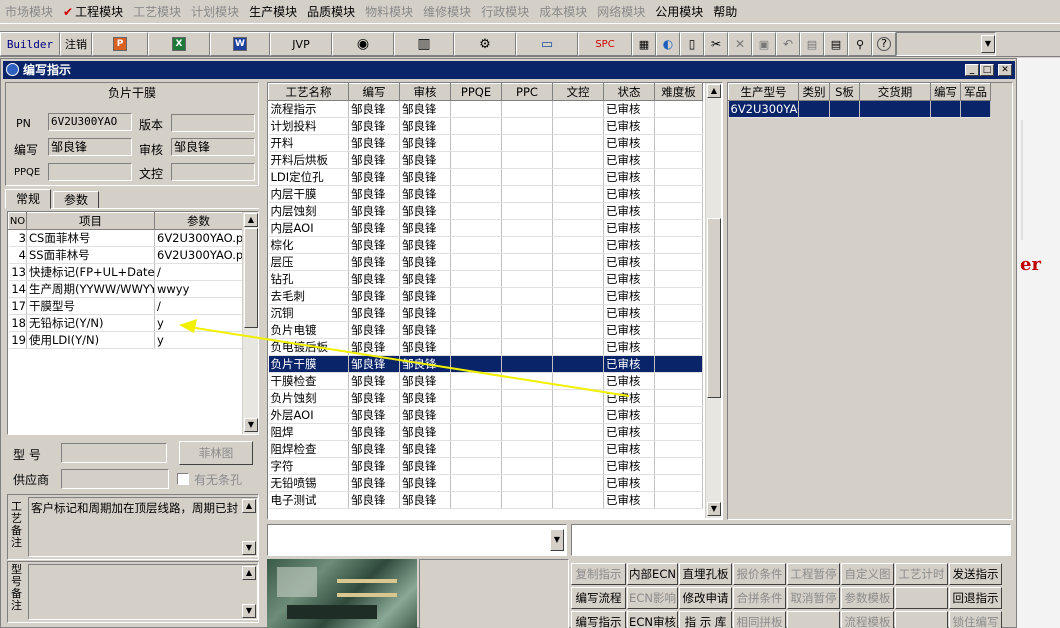 This screenshot has width=1060, height=628. I want to click on process-cell-name: 层压, so click(308, 262).